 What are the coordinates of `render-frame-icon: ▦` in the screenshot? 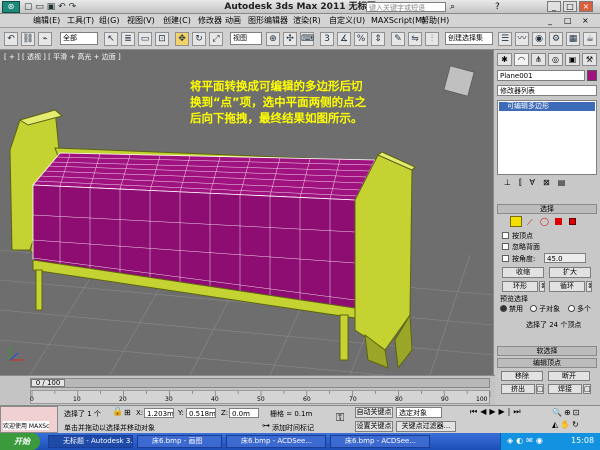 It's located at (573, 39).